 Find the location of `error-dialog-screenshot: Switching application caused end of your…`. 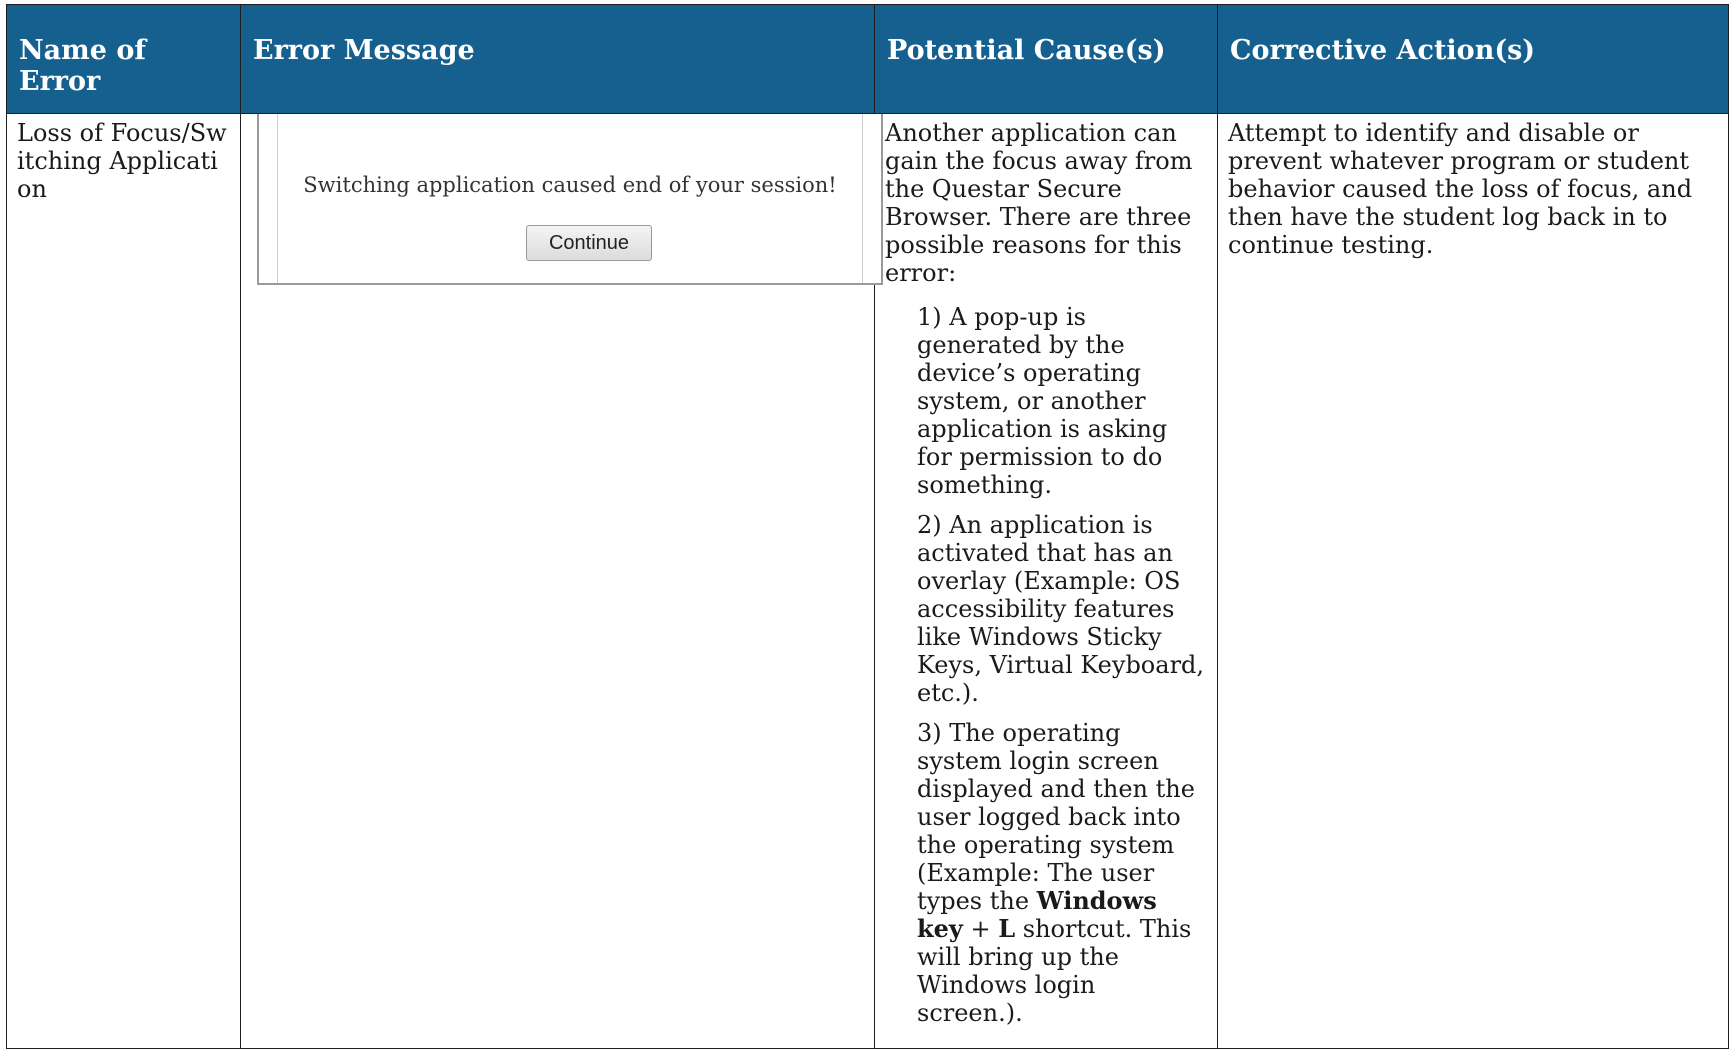

error-dialog-screenshot: Switching application caused end of your… is located at coordinates (570, 199).